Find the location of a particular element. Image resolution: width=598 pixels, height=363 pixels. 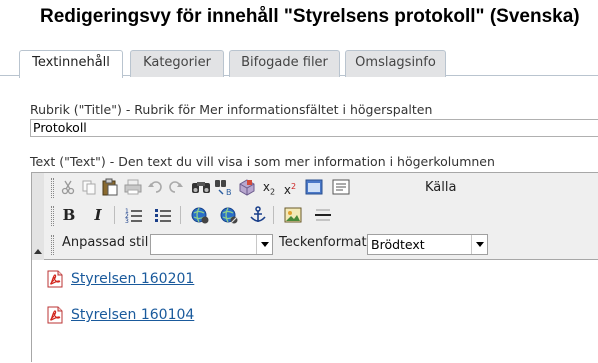

tab-textinnehall: Textinnehåll is located at coordinates (71, 64).